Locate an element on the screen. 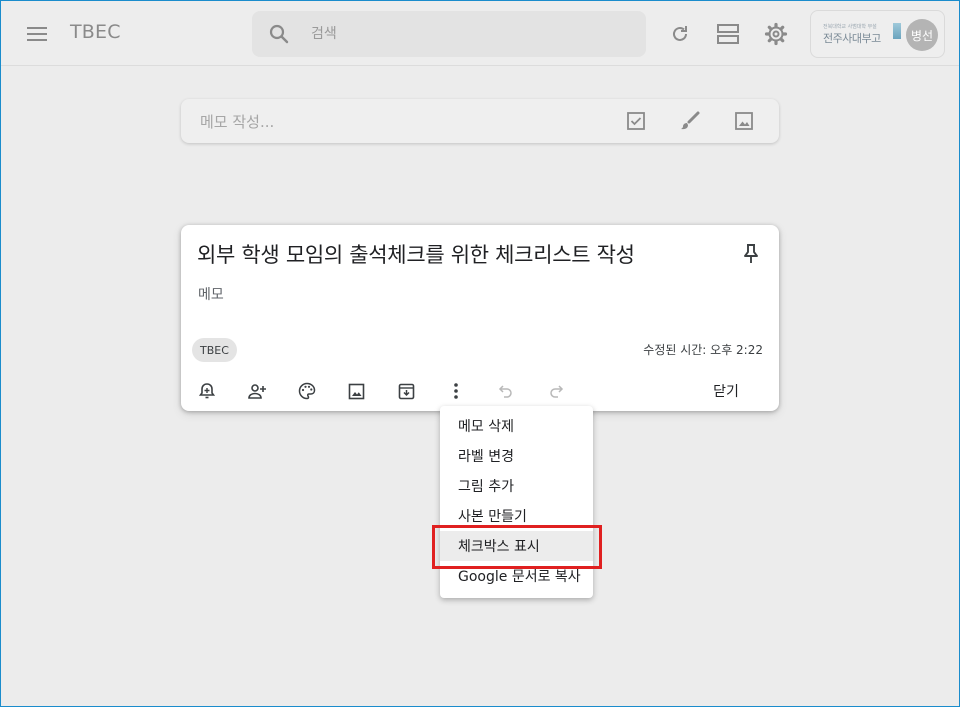 The width and height of the screenshot is (960, 707). menu-item-delete-note: 메모 삭제 is located at coordinates (516, 426).